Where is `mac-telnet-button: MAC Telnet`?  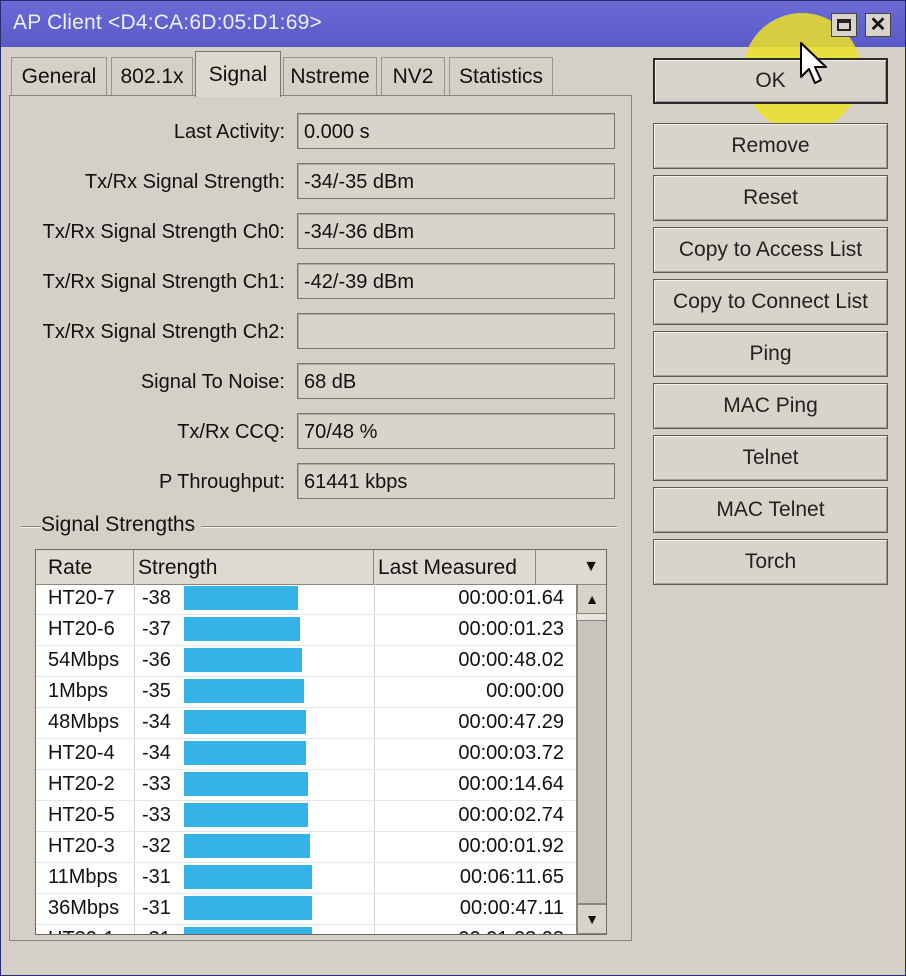 mac-telnet-button: MAC Telnet is located at coordinates (770, 510).